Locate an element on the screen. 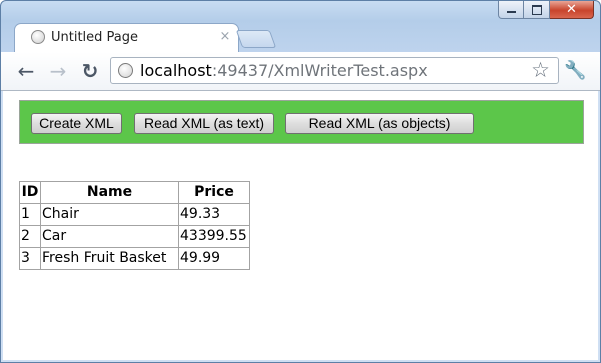 The height and width of the screenshot is (363, 601). cell-price: 49.99 is located at coordinates (214, 258).